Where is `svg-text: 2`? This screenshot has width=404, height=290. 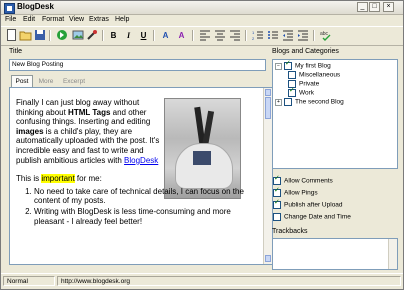
svg-text: 2 is located at coordinates (253, 38).